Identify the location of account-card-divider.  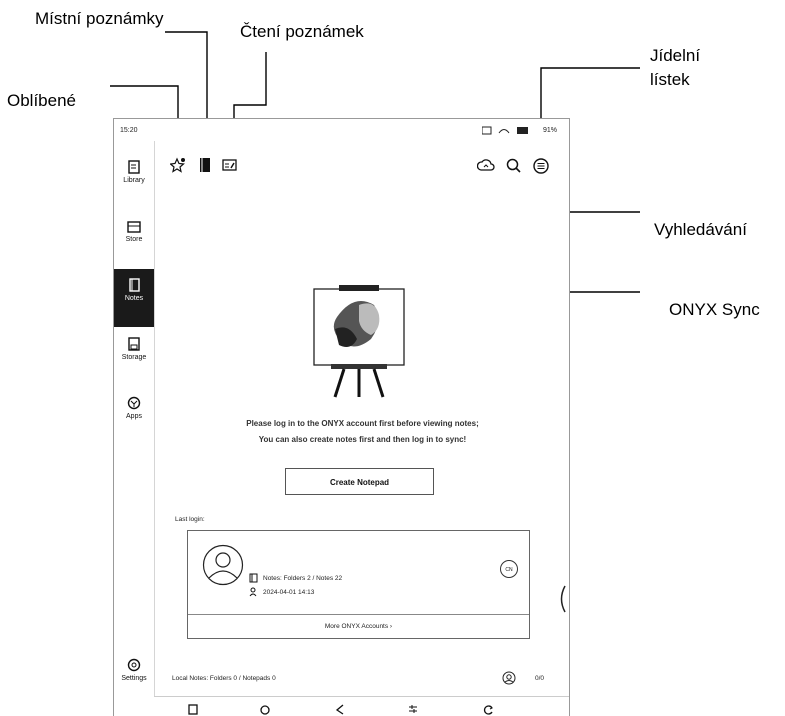
(358, 614).